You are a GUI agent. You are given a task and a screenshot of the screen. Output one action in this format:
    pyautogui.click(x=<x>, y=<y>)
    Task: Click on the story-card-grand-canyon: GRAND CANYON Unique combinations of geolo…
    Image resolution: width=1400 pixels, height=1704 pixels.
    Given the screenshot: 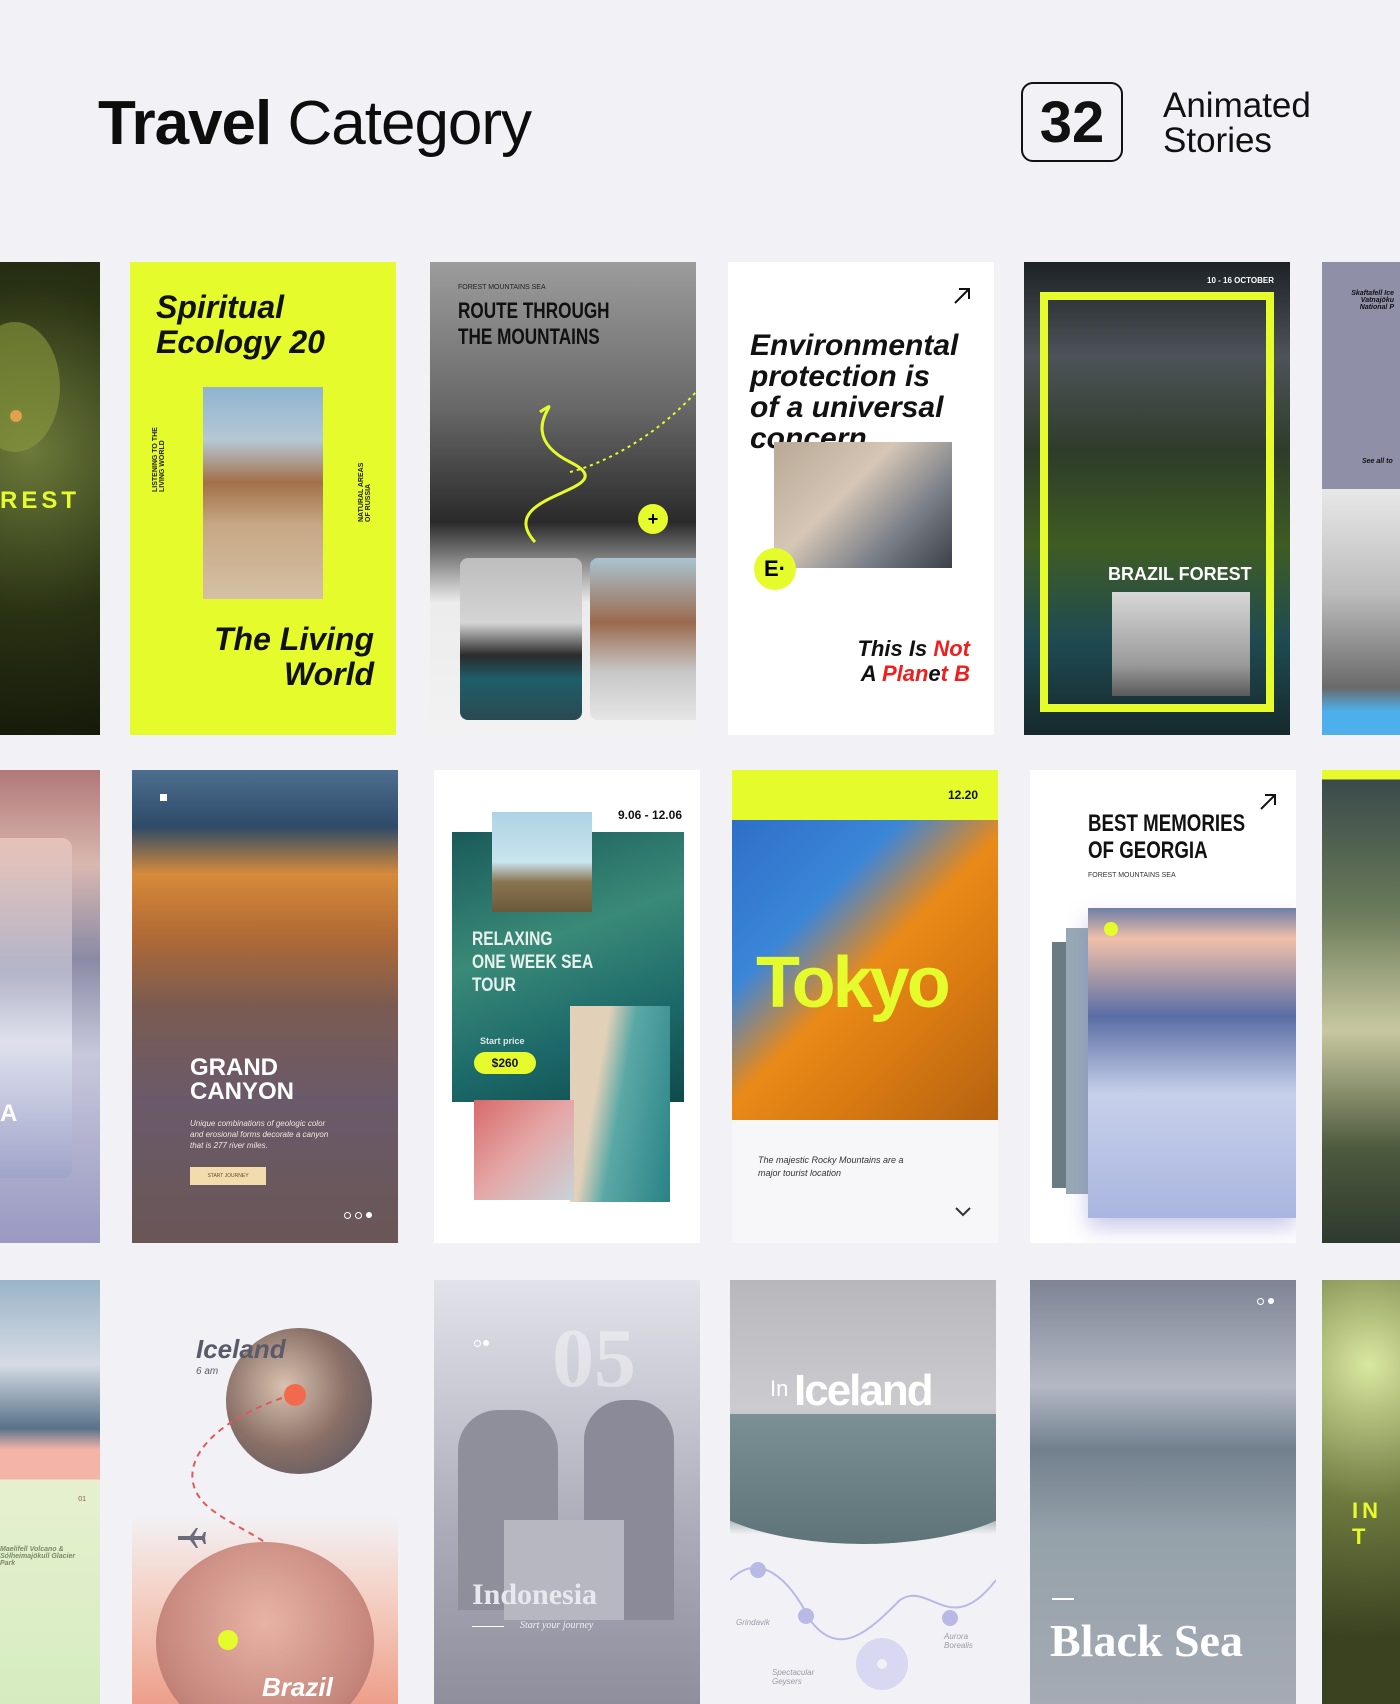 What is the action you would take?
    pyautogui.click(x=265, y=1006)
    